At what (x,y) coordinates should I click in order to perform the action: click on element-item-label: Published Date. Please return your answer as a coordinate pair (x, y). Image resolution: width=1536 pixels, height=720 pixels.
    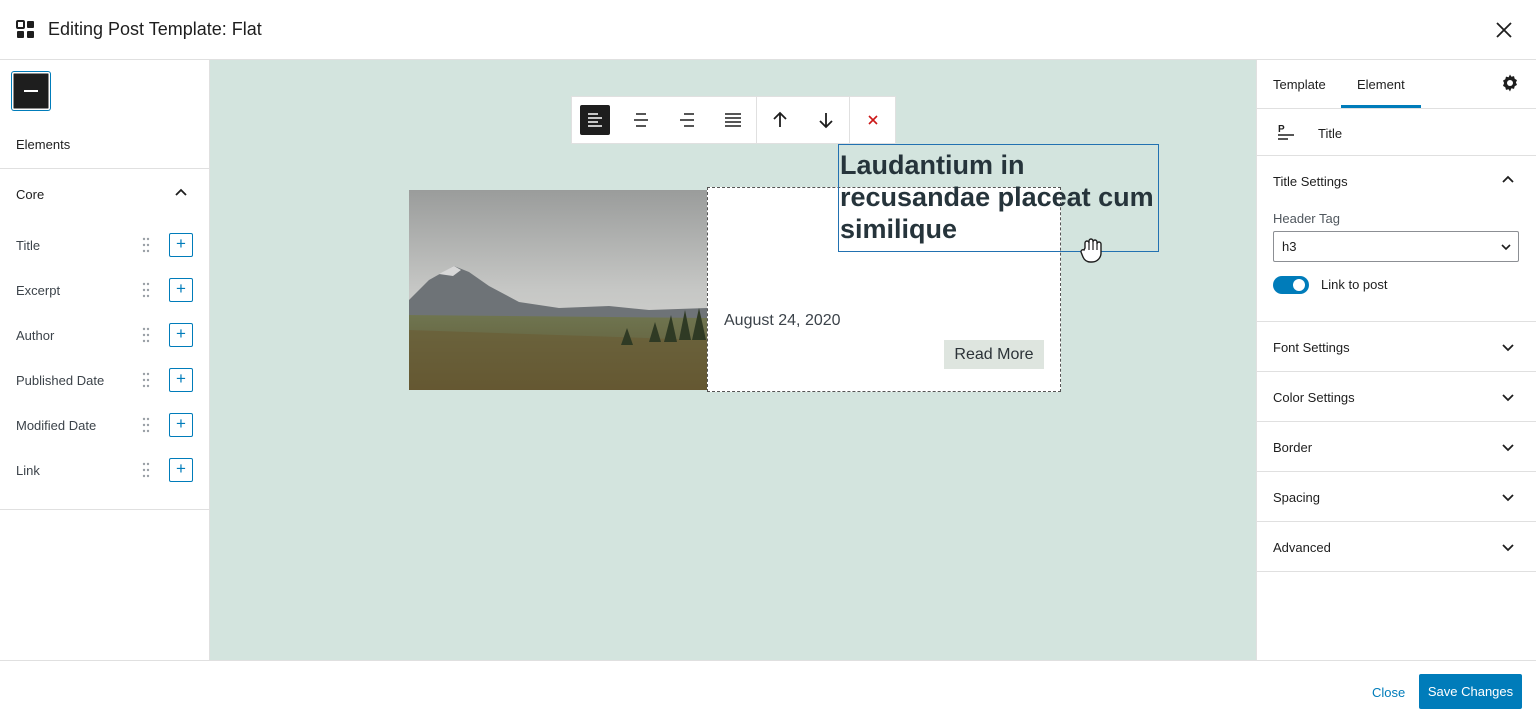
    Looking at the image, I should click on (60, 380).